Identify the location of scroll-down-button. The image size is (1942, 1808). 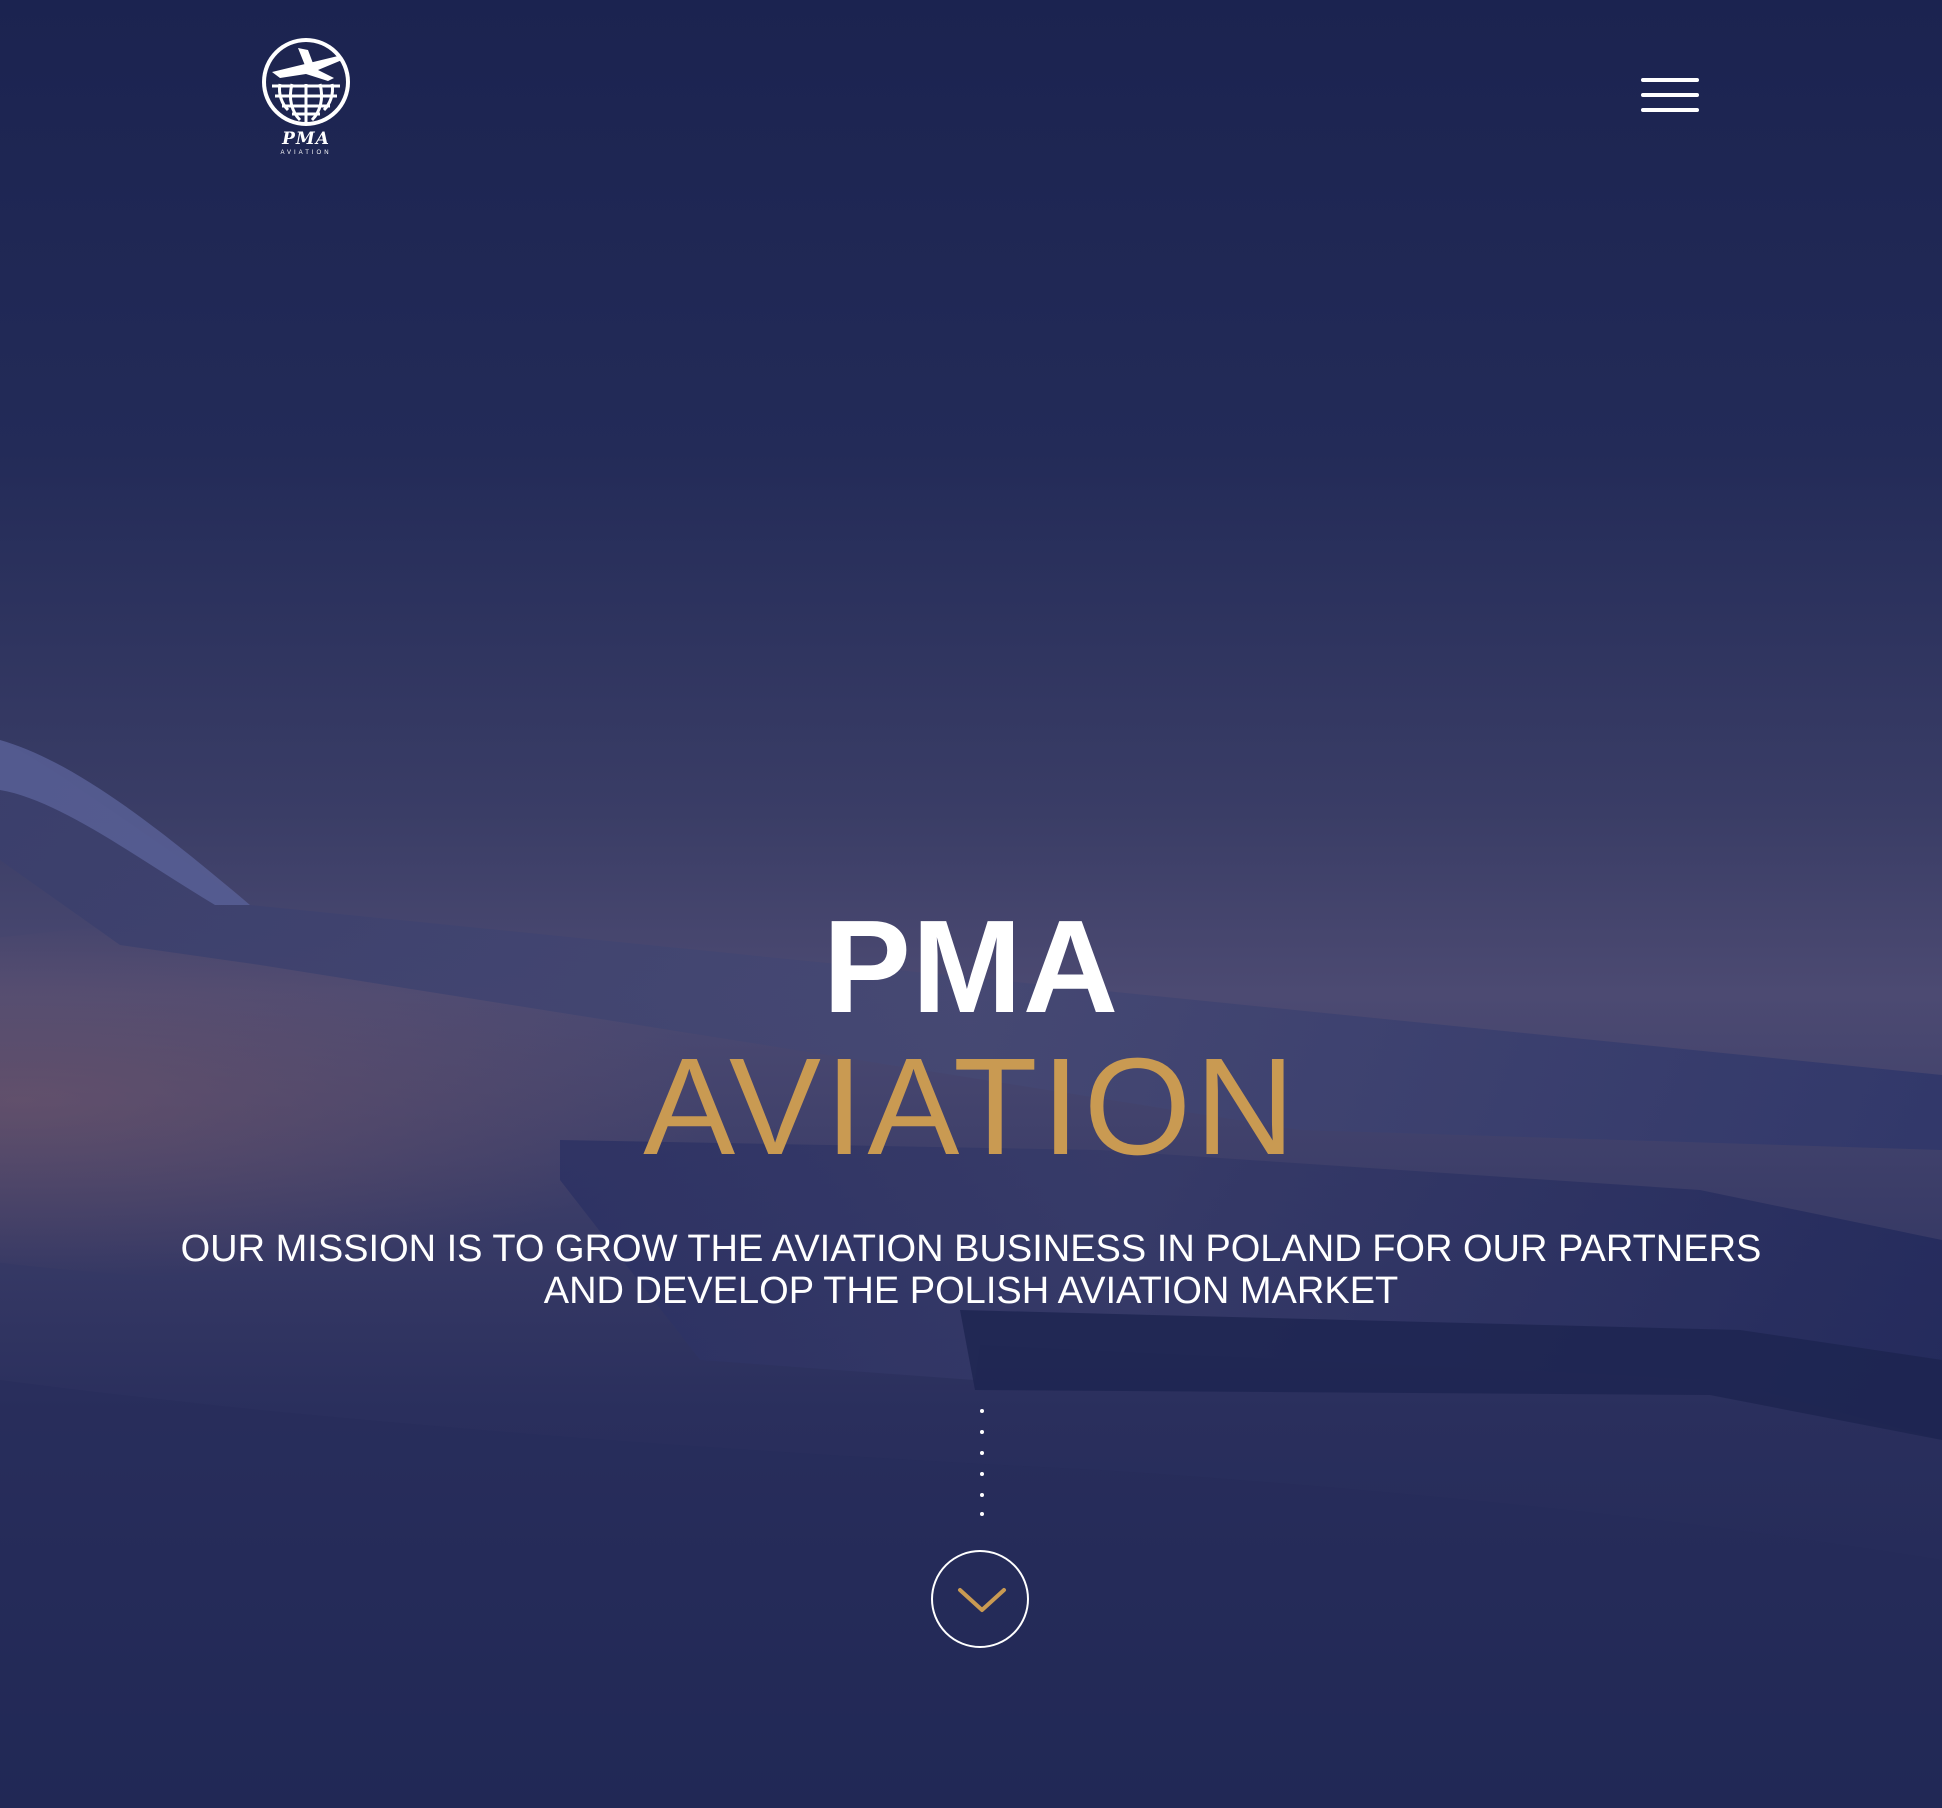
(980, 1599).